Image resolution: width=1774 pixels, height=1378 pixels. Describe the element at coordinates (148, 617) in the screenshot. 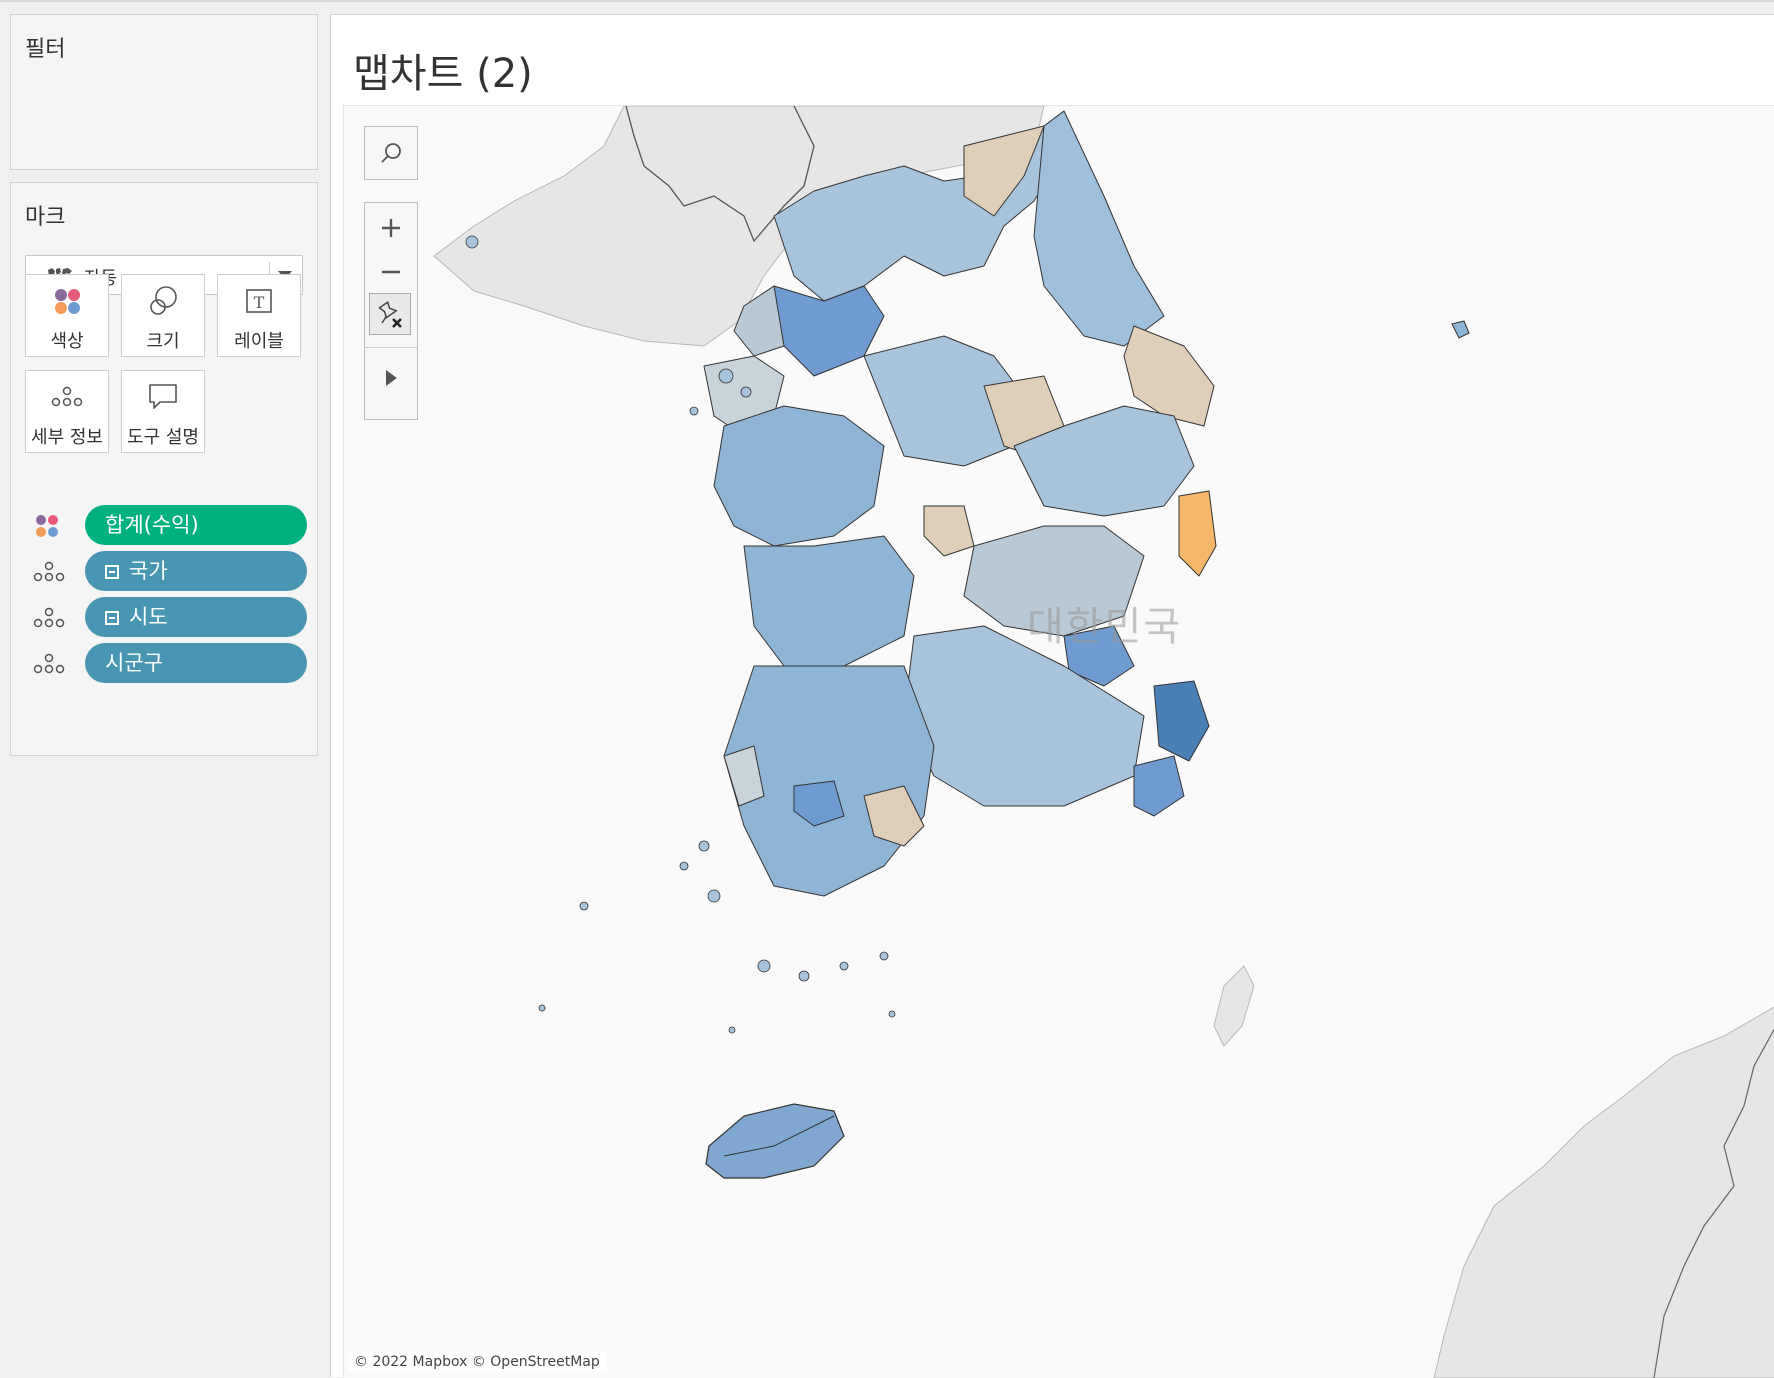

I see `province-pill-label: 시도` at that location.